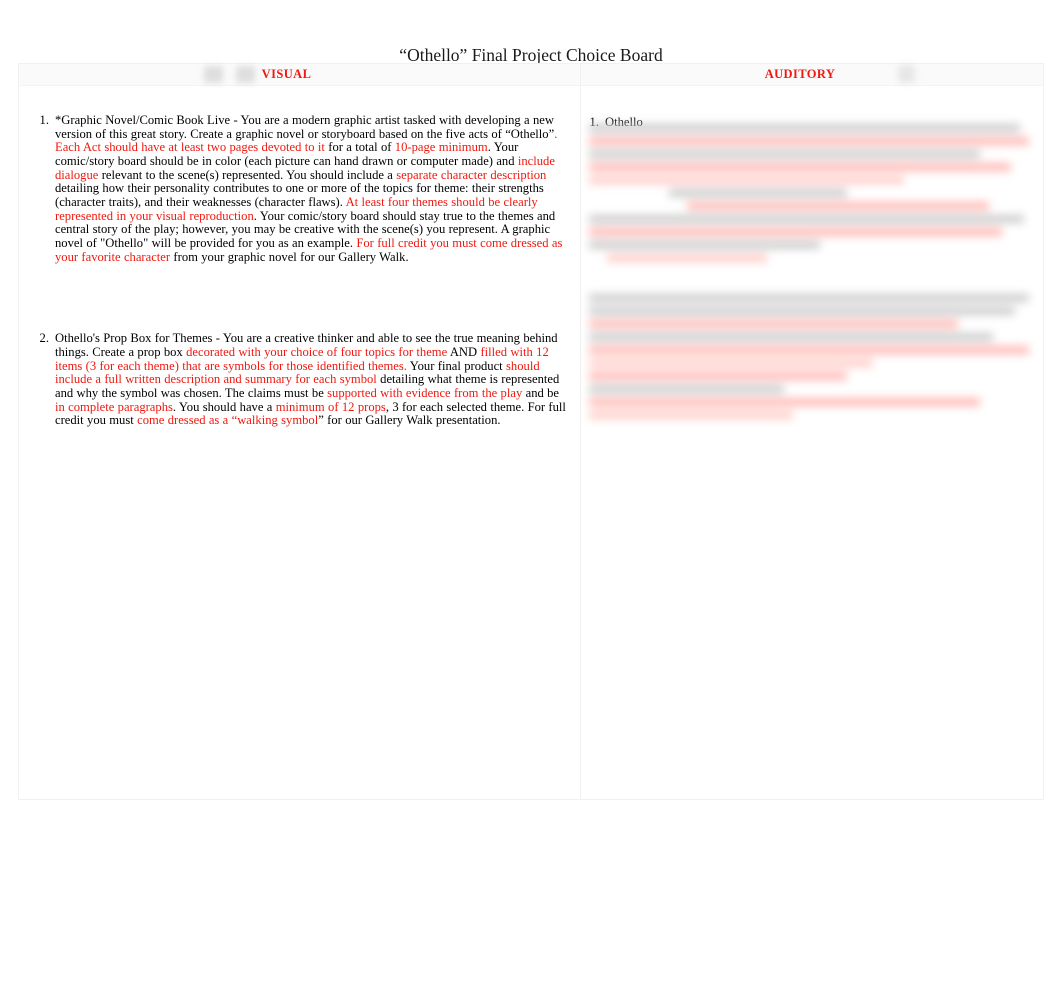 The width and height of the screenshot is (1062, 1006). What do you see at coordinates (800, 74) in the screenshot?
I see `column-label-auditory: AUDITORY` at bounding box center [800, 74].